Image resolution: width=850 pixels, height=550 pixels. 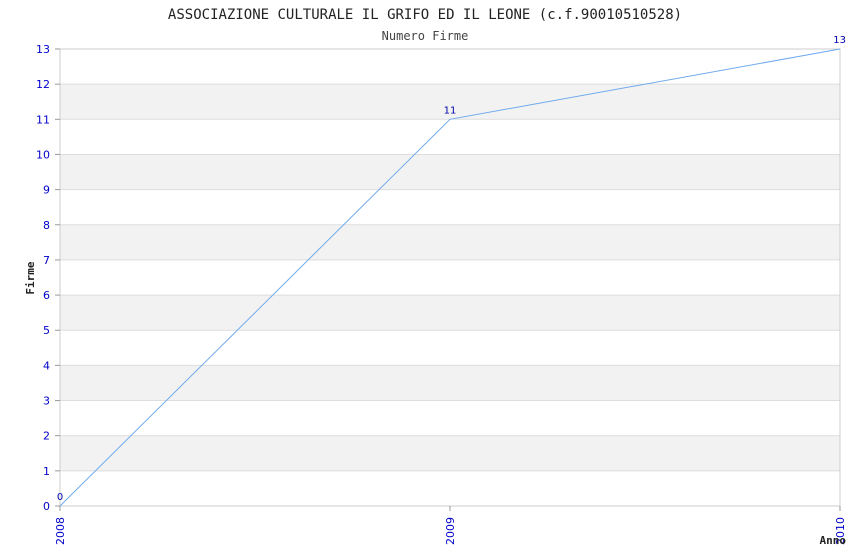 I want to click on y-tick-label: 3, so click(x=46, y=401).